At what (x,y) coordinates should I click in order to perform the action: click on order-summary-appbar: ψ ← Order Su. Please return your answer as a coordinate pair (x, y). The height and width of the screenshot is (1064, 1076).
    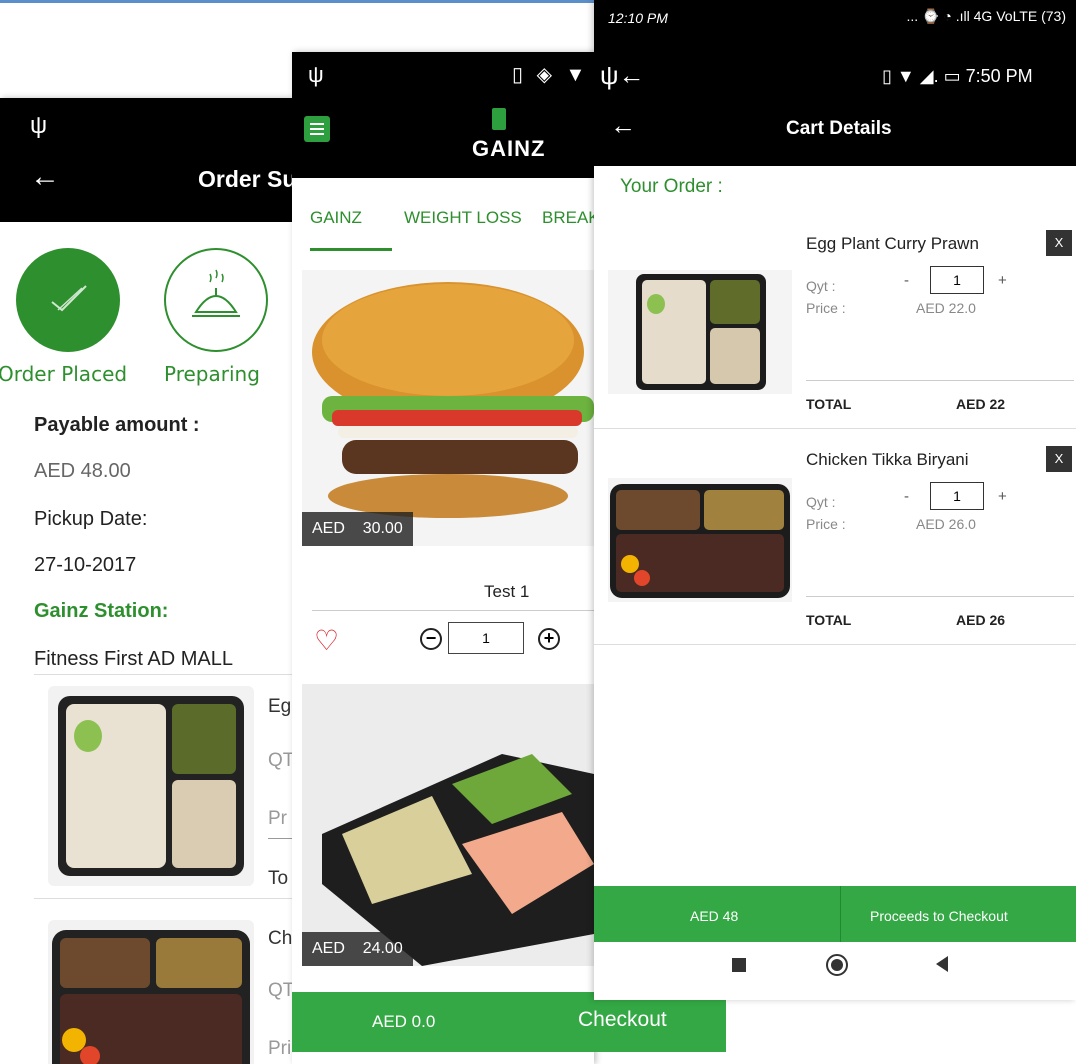
    Looking at the image, I should click on (146, 160).